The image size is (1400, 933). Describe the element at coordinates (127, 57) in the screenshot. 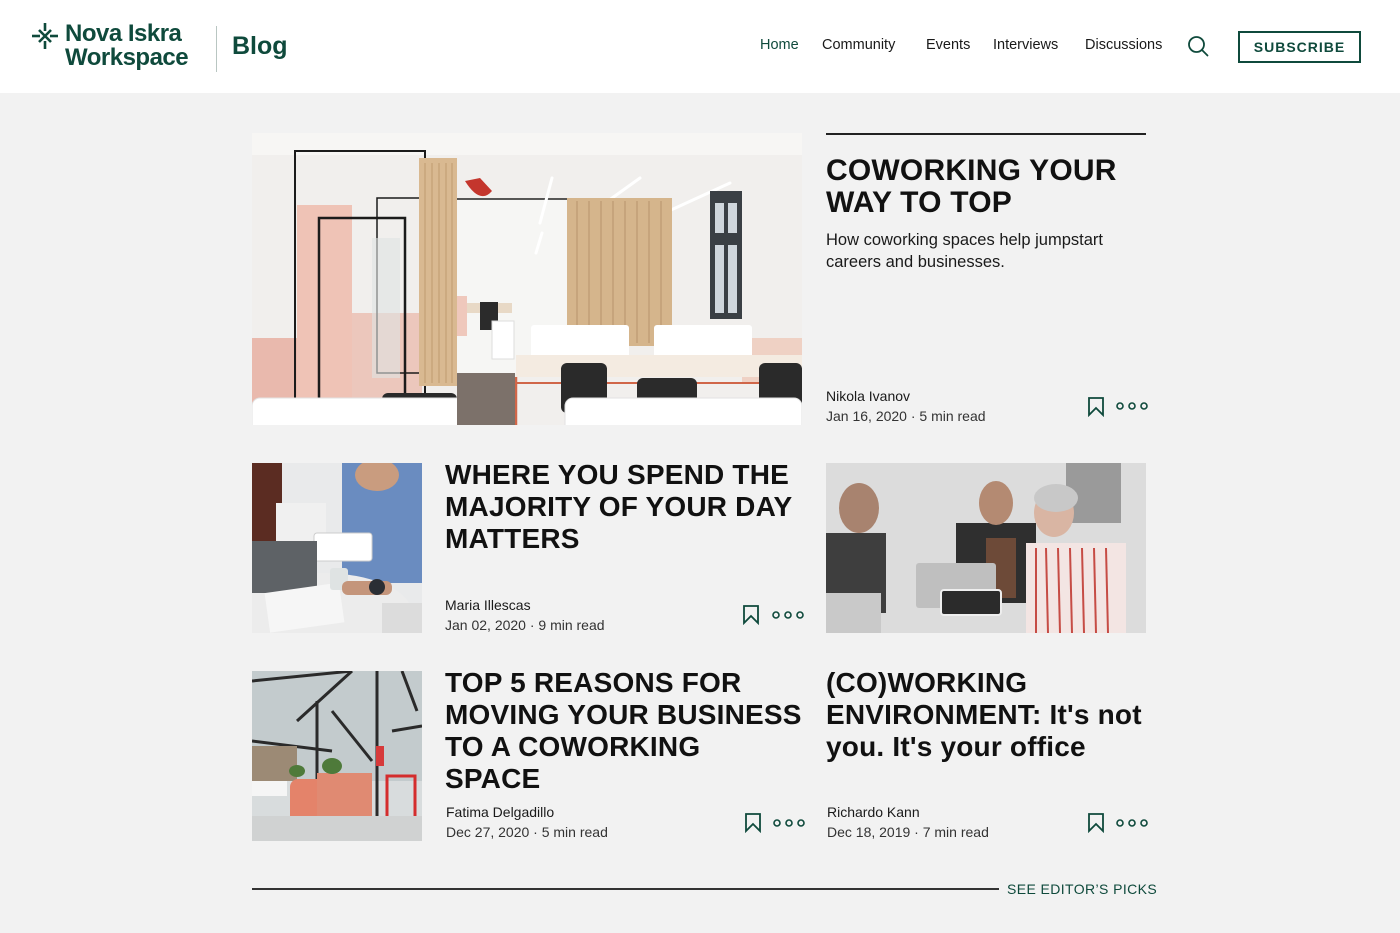

I see `brand-name-line2: Workspace` at that location.